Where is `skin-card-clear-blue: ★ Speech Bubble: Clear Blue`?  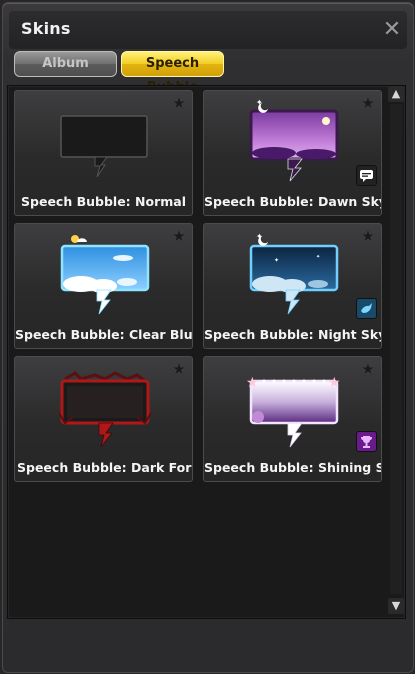 skin-card-clear-blue: ★ Speech Bubble: Clear Blue is located at coordinates (103, 286).